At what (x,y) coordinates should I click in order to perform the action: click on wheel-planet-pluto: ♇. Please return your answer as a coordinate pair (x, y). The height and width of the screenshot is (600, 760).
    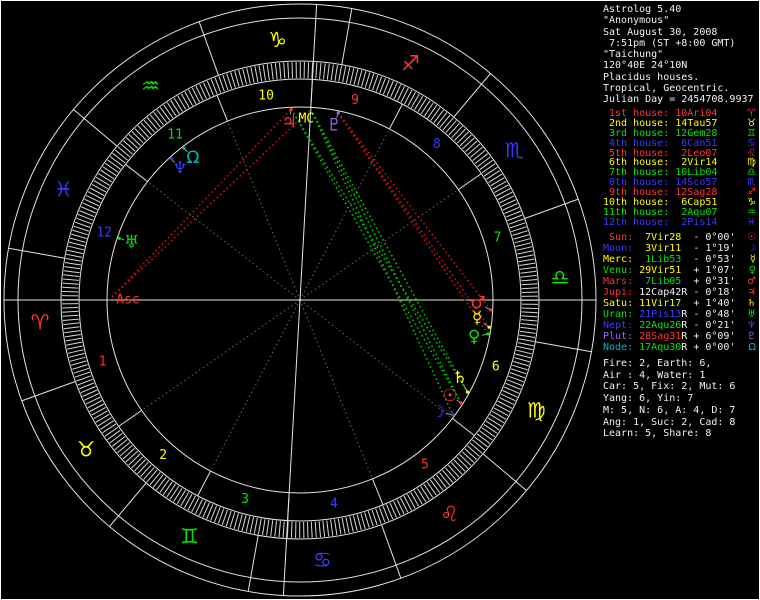
    Looking at the image, I should click on (334, 125).